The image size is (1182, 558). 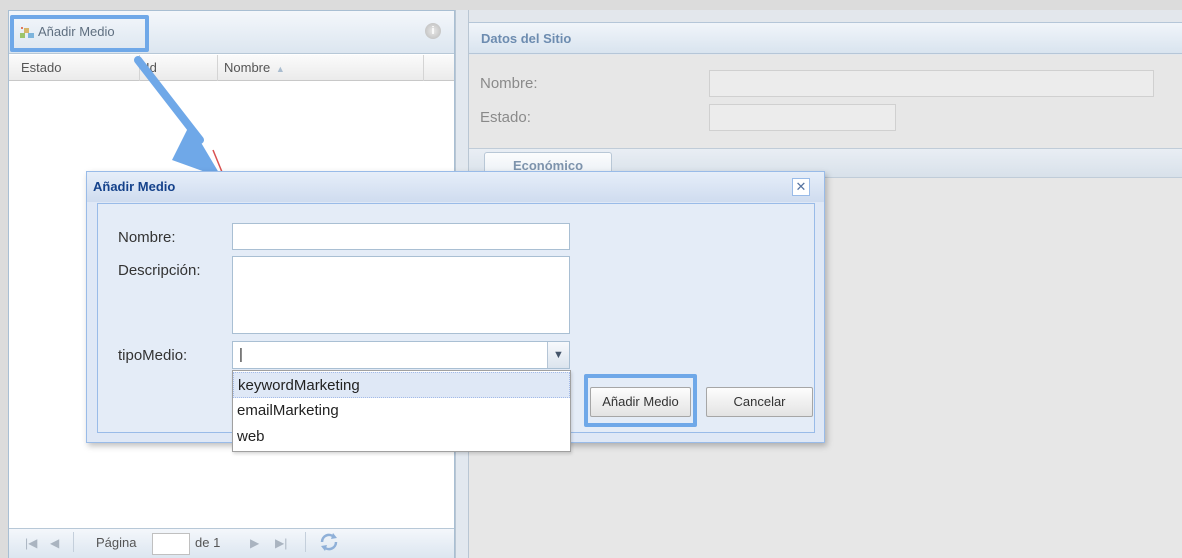 What do you see at coordinates (401, 411) in the screenshot?
I see `dropdown-option-emailmarketing: emailMarketing` at bounding box center [401, 411].